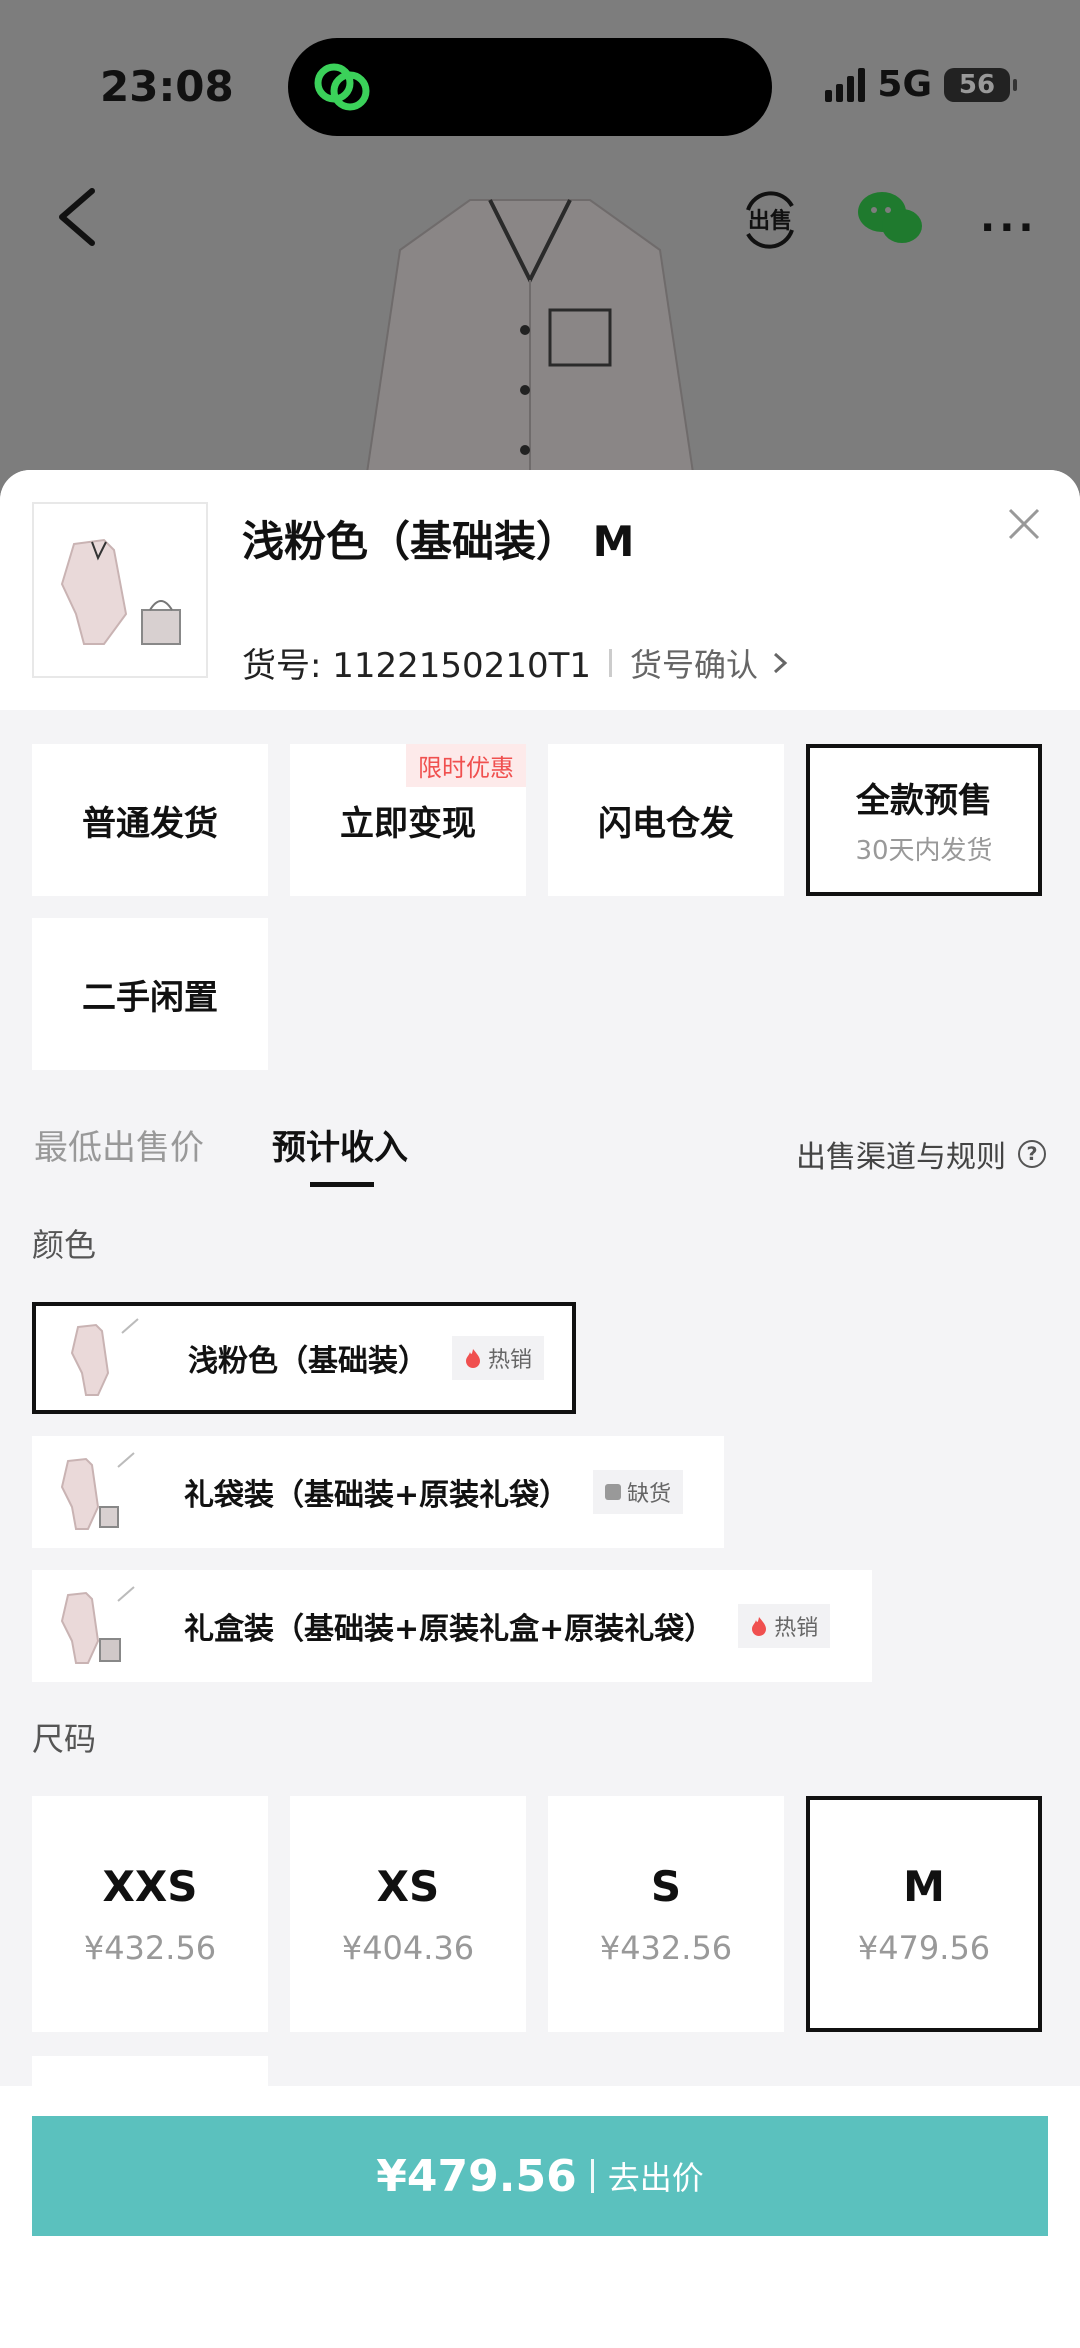 This screenshot has width=1080, height=2348. What do you see at coordinates (150, 823) in the screenshot?
I see `shipping-option-label: 普通发货` at bounding box center [150, 823].